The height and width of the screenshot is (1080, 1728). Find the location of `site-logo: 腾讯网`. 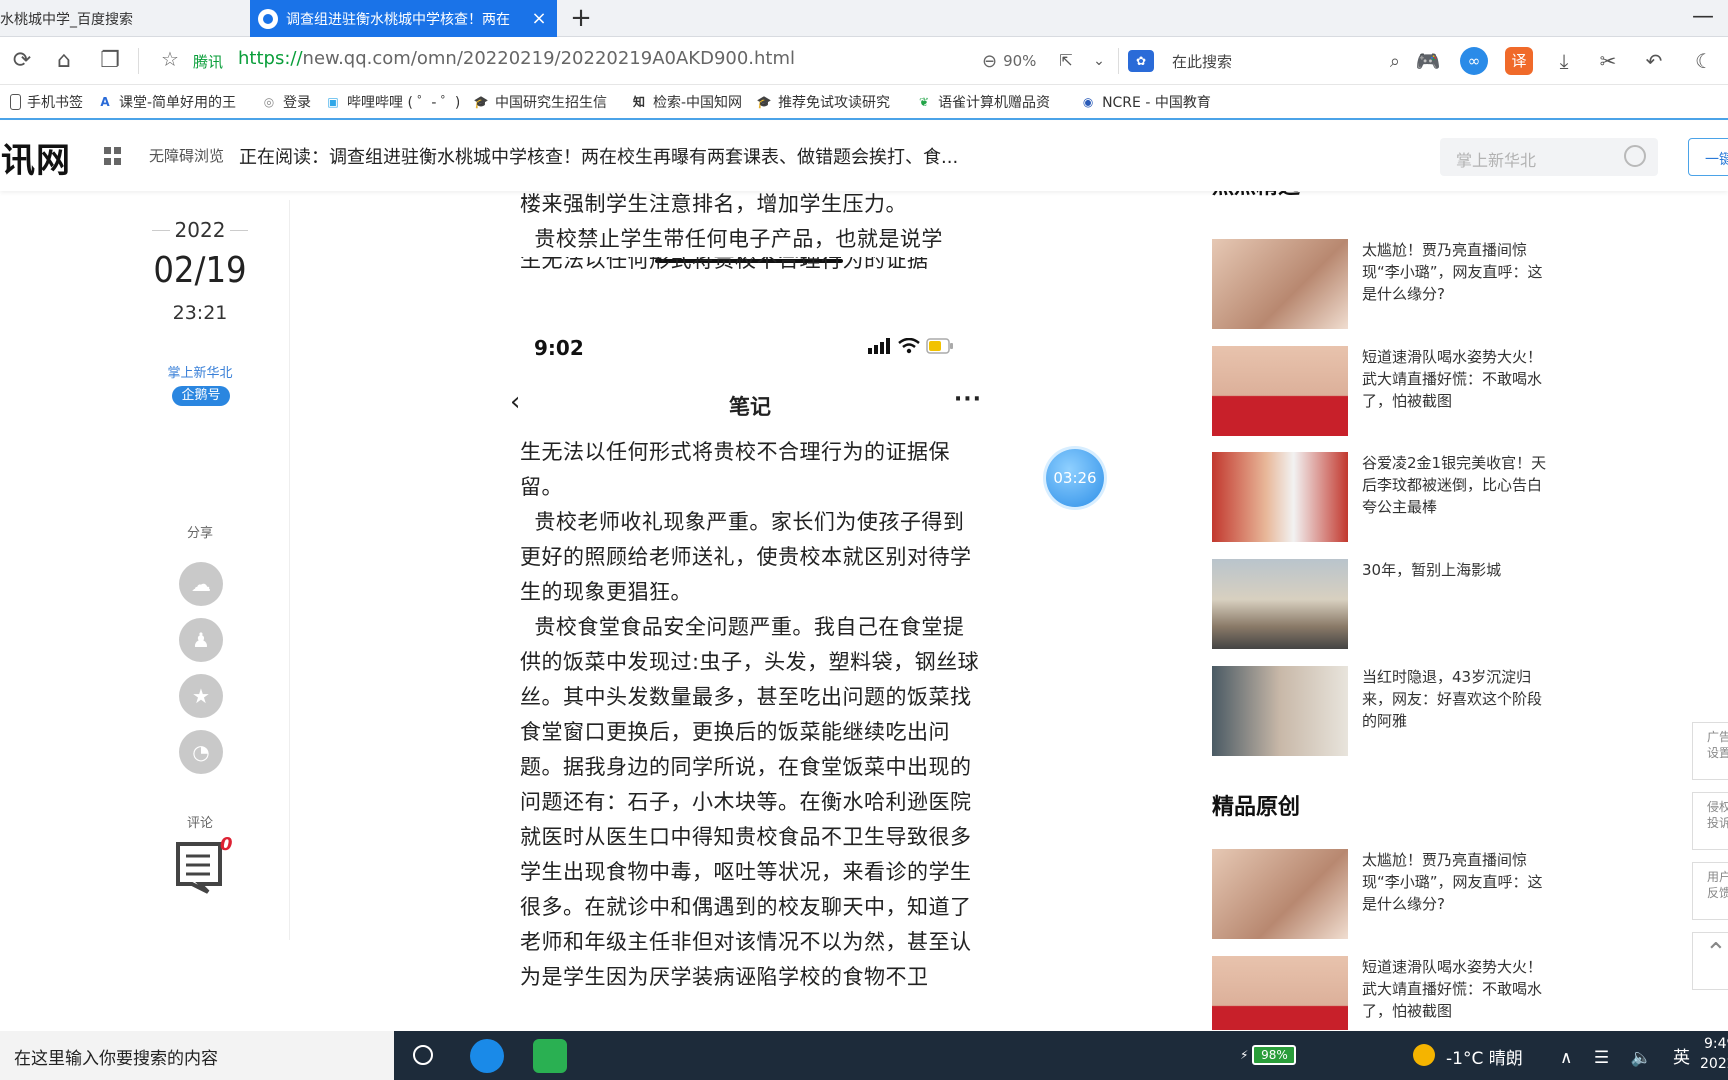

site-logo: 腾讯网 is located at coordinates (35, 157).